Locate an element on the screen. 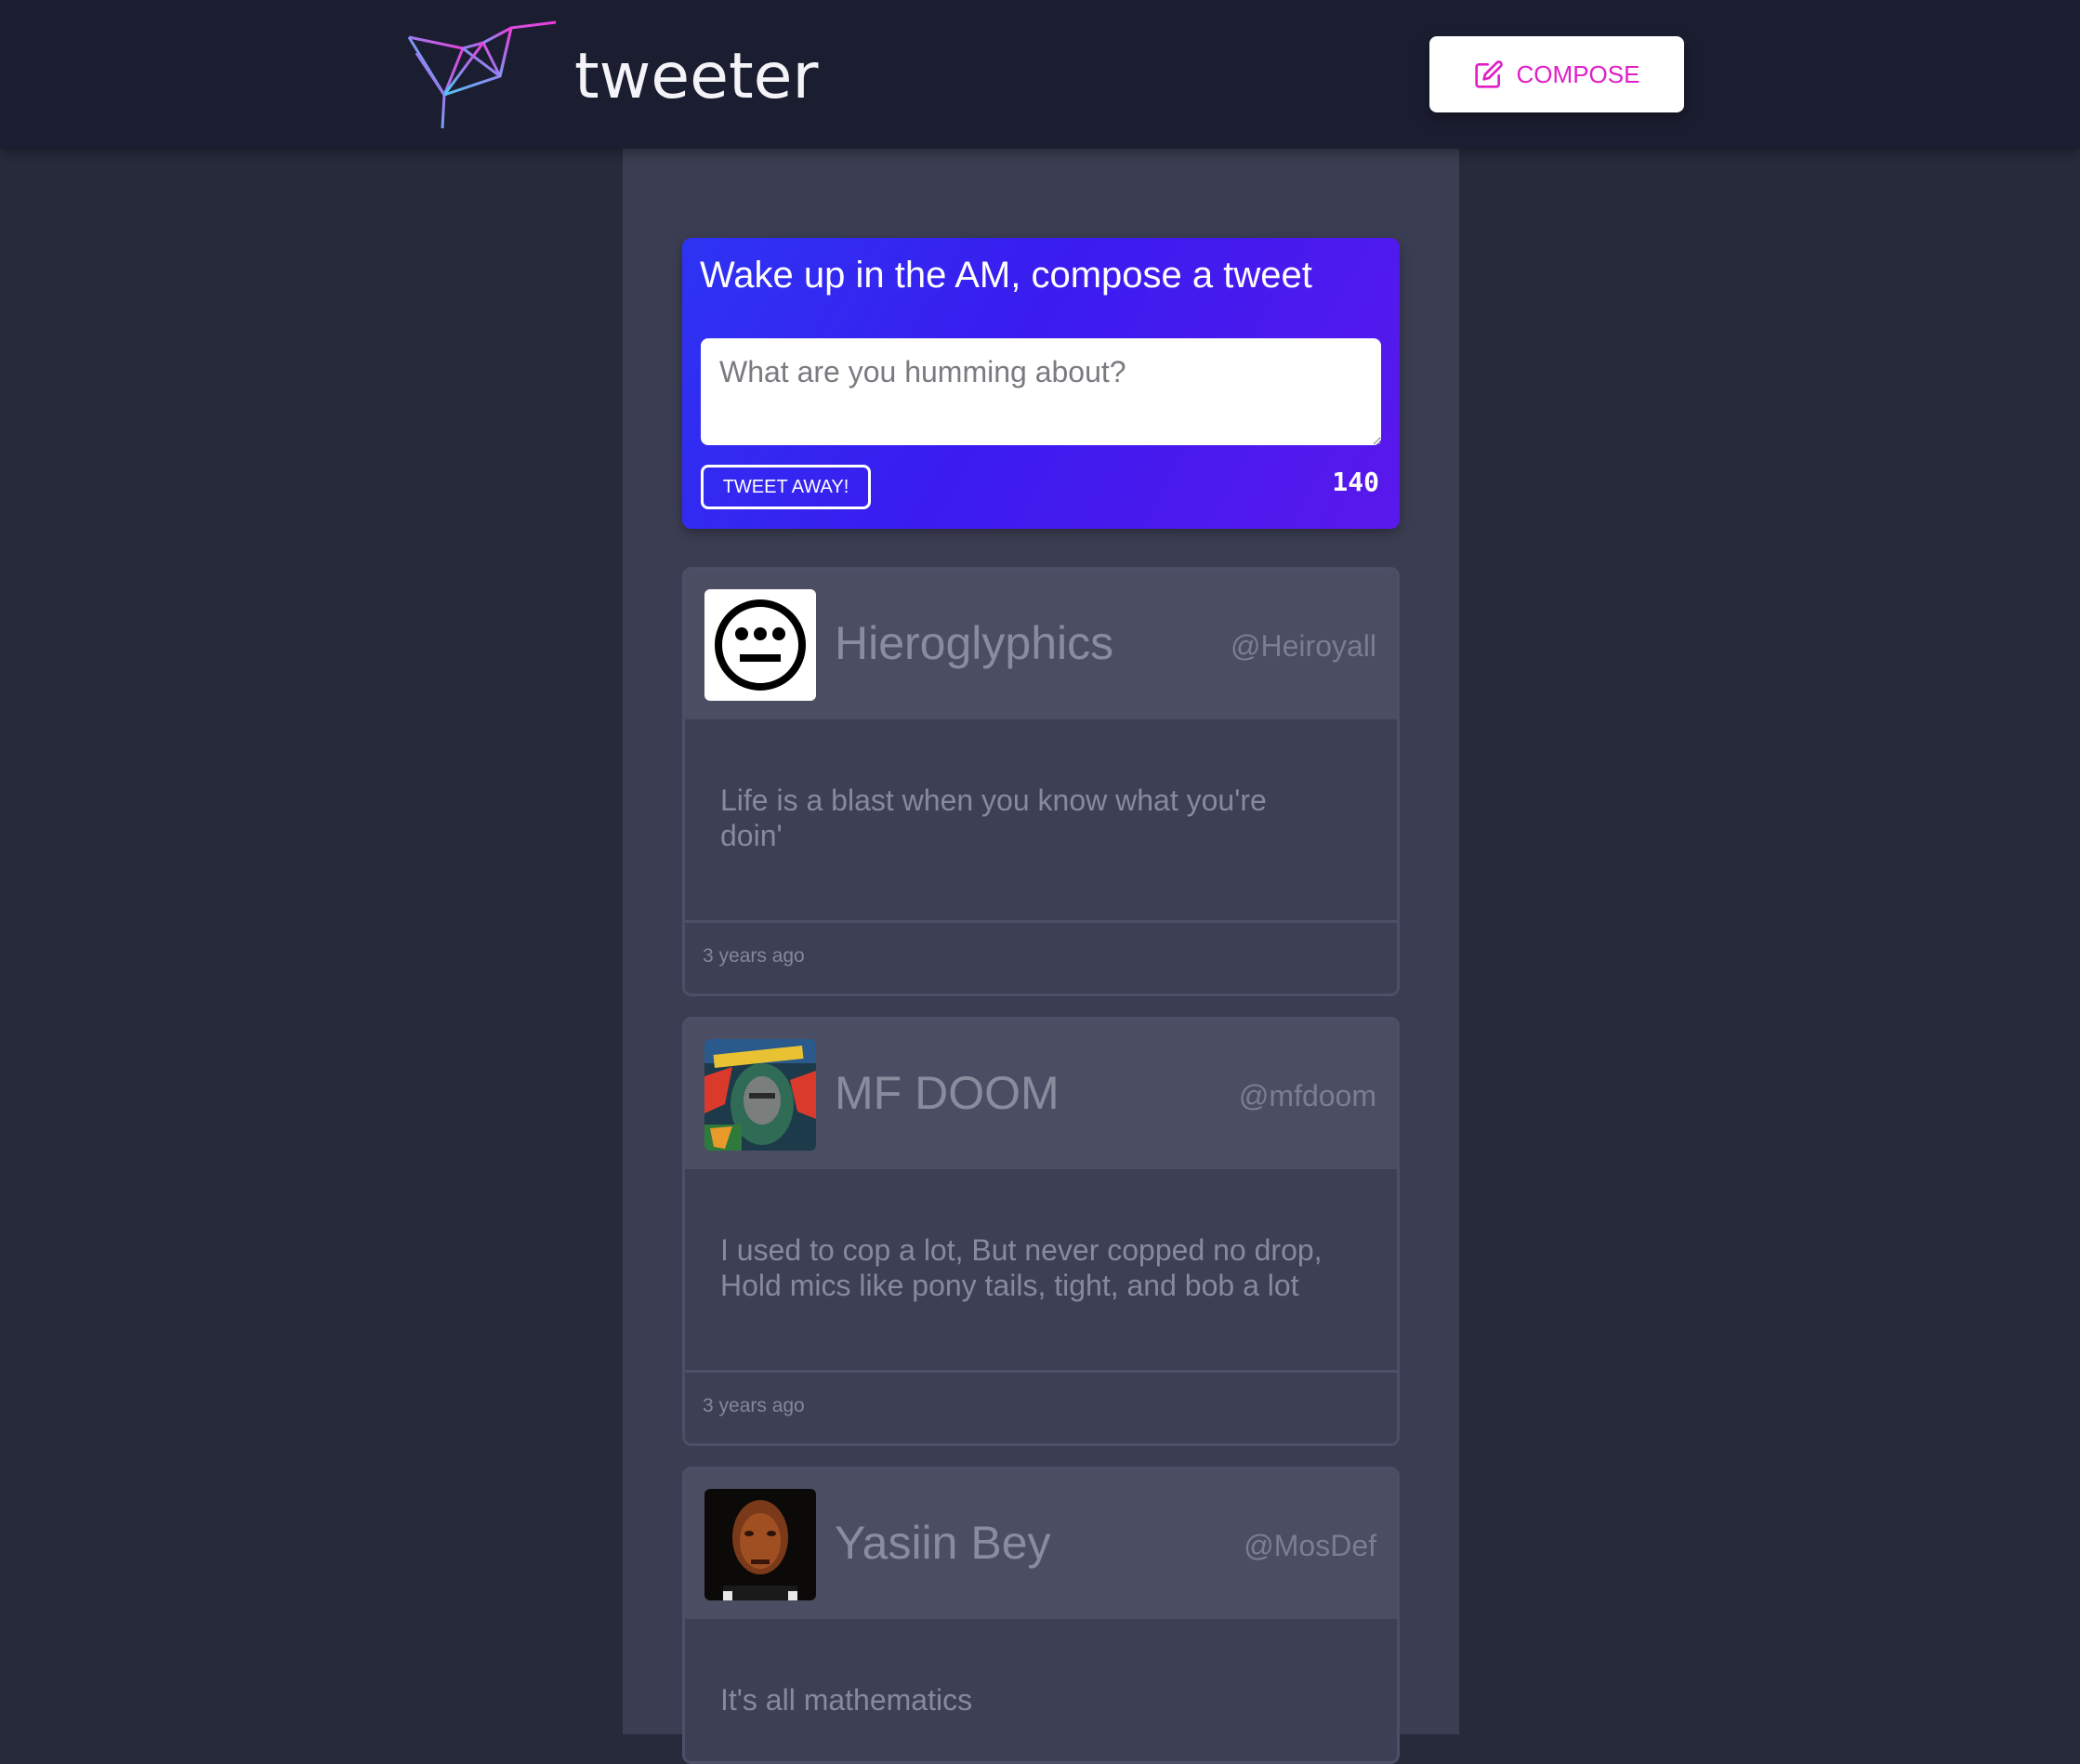 The image size is (2080, 1764). tweet-author-name: Hieroglyphics is located at coordinates (974, 643).